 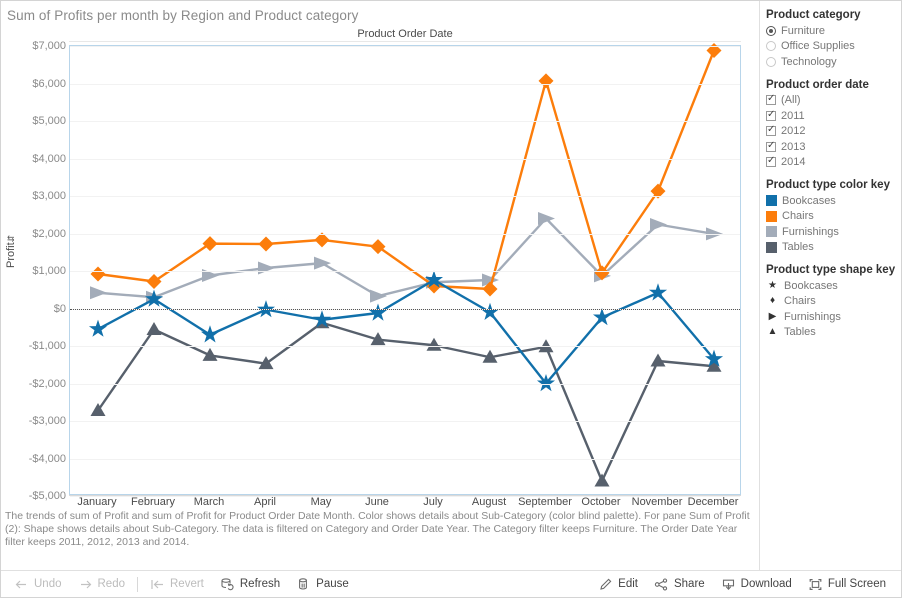 I want to click on refresh-button: Refresh, so click(x=250, y=584).